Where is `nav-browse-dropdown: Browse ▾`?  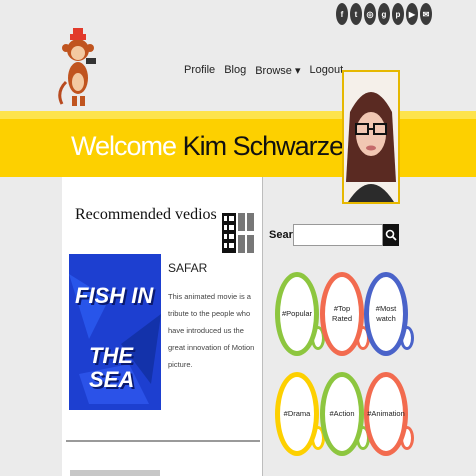
nav-browse-dropdown: Browse ▾ is located at coordinates (277, 70).